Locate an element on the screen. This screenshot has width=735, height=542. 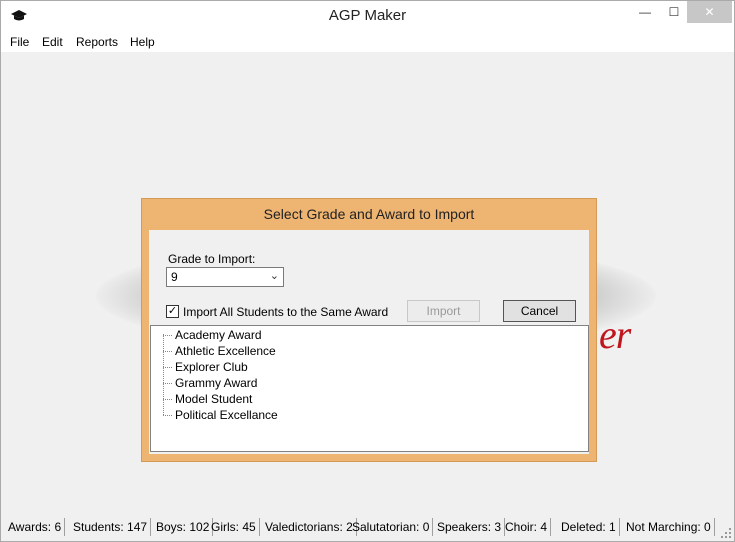
menu-bar: File Edit Reports Help is located at coordinates (367, 42).